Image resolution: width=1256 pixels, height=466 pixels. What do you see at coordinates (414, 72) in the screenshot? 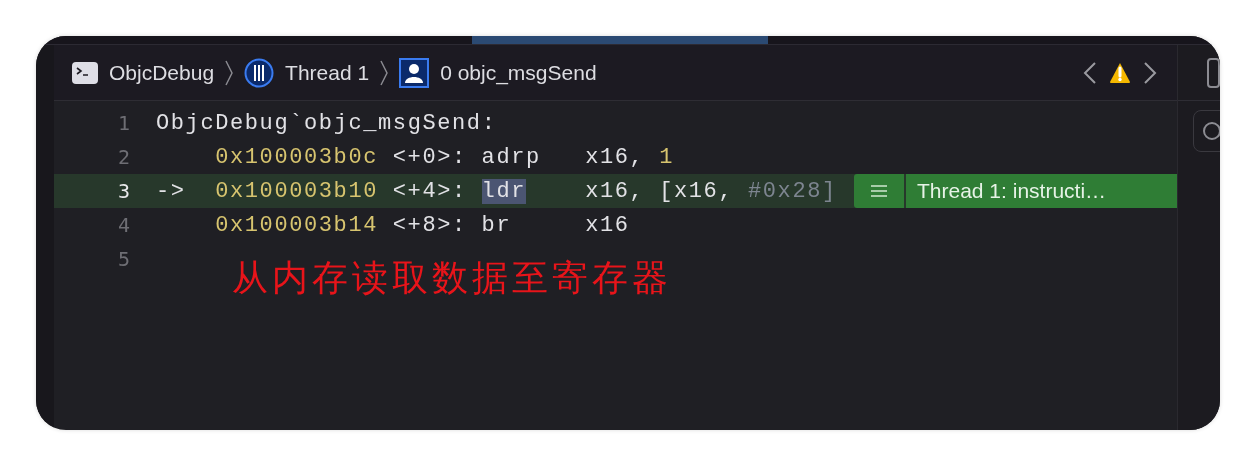
I see `person-icon` at bounding box center [414, 72].